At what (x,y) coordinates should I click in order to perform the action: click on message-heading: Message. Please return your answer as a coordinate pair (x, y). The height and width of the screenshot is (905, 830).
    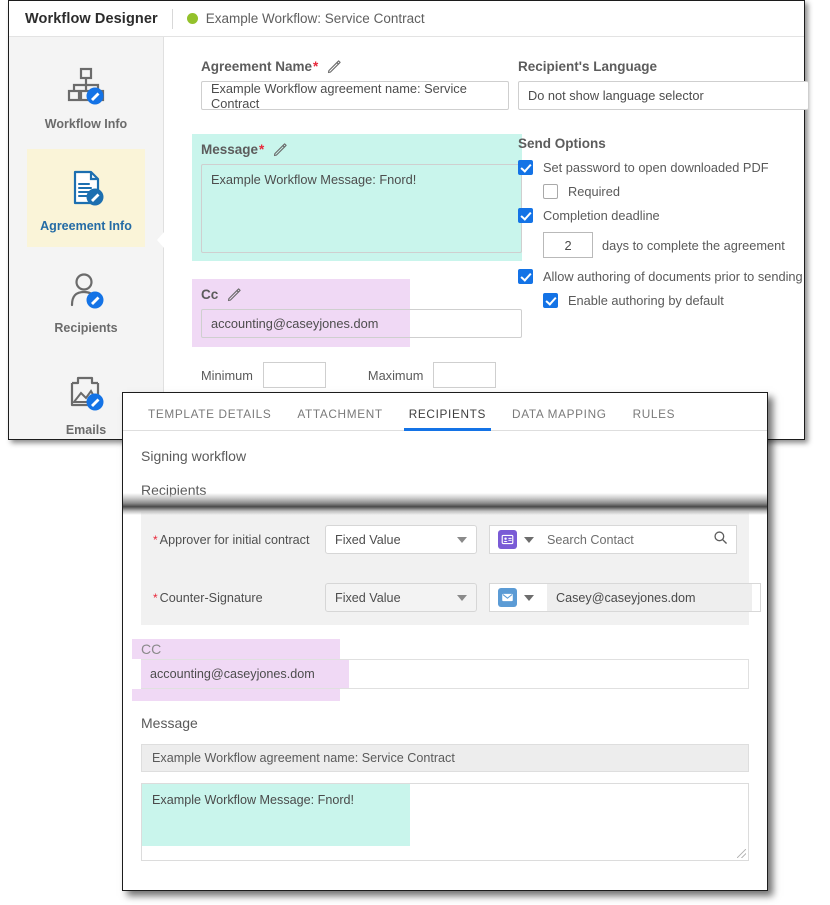
    Looking at the image, I should click on (169, 723).